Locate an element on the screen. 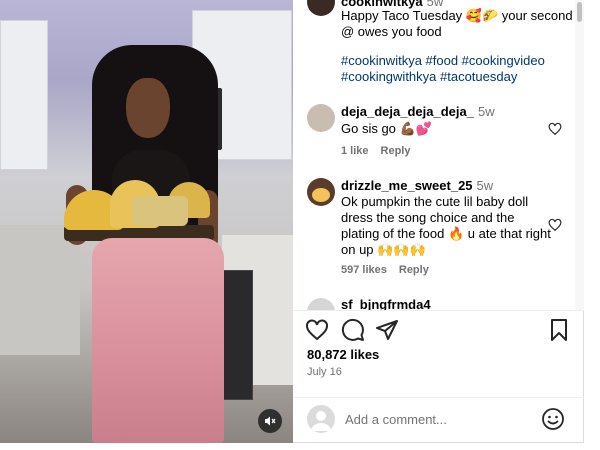 This screenshot has width=600, height=450. comment-input is located at coordinates (435, 419).